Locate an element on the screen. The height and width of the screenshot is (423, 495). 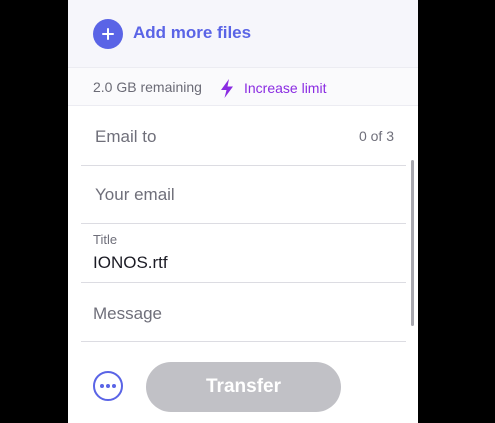
message-placeholder: Message is located at coordinates (127, 313).